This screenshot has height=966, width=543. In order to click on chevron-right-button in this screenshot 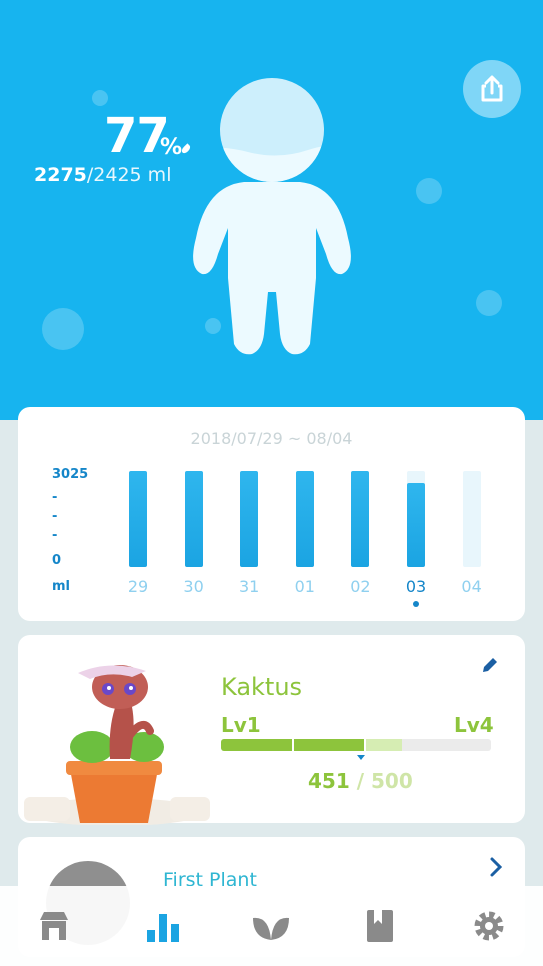, I will do `click(496, 869)`.